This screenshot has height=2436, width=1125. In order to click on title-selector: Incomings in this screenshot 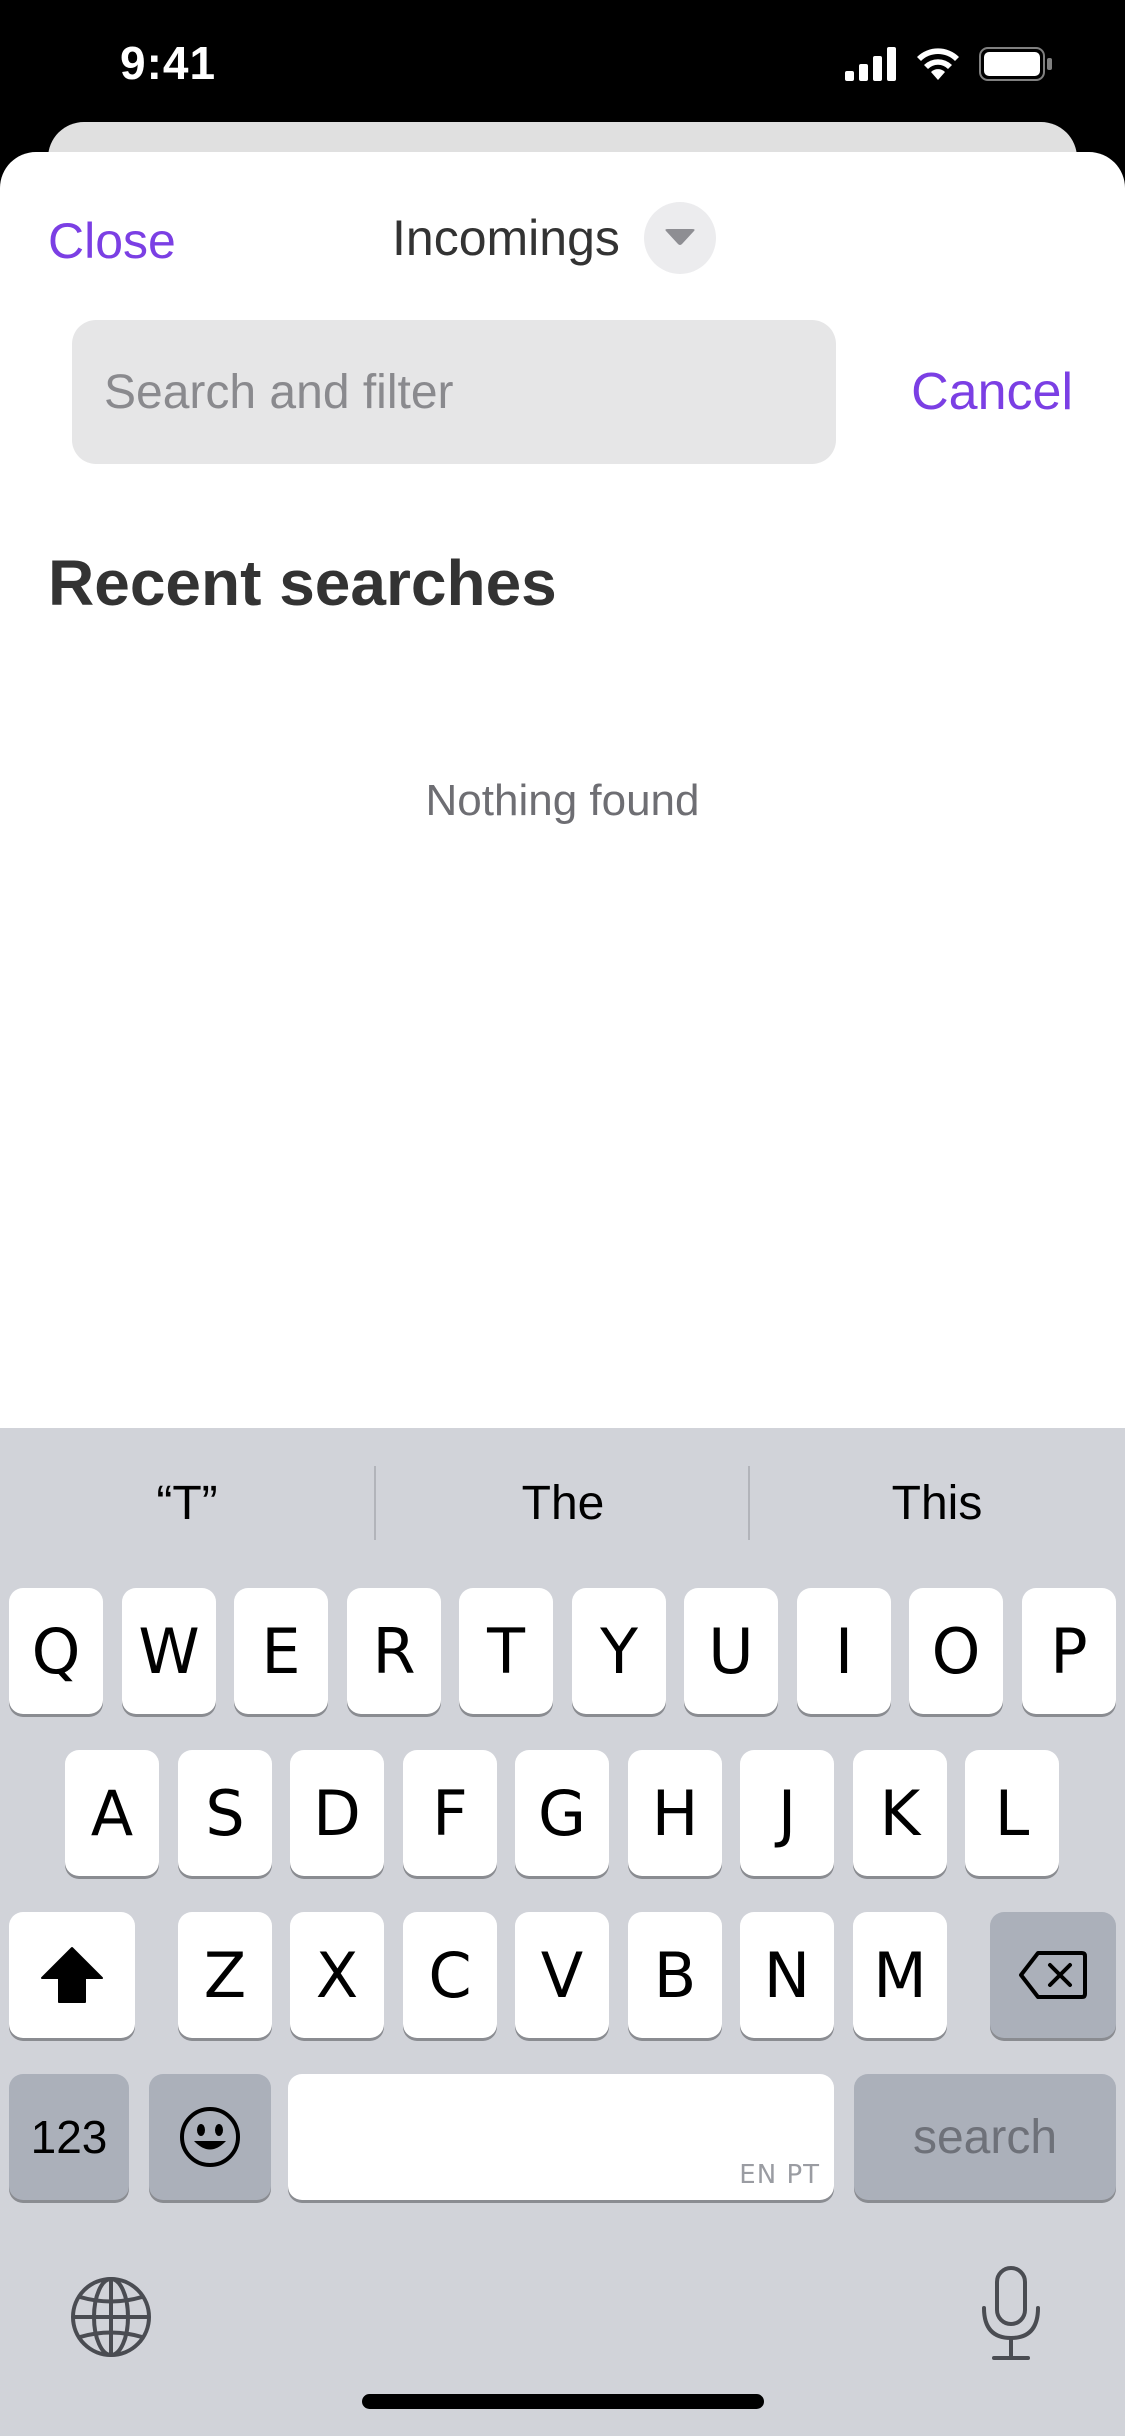, I will do `click(554, 238)`.